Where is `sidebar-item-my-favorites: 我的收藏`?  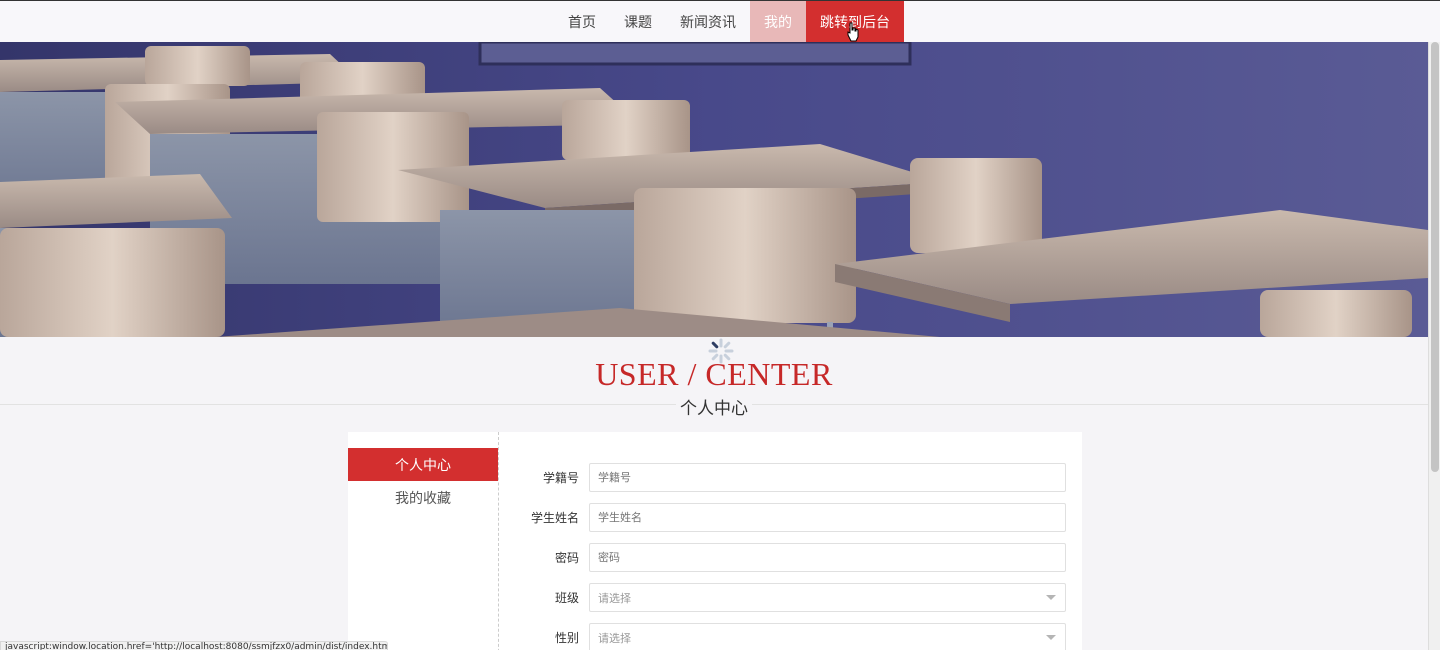
sidebar-item-my-favorites: 我的收藏 is located at coordinates (423, 497).